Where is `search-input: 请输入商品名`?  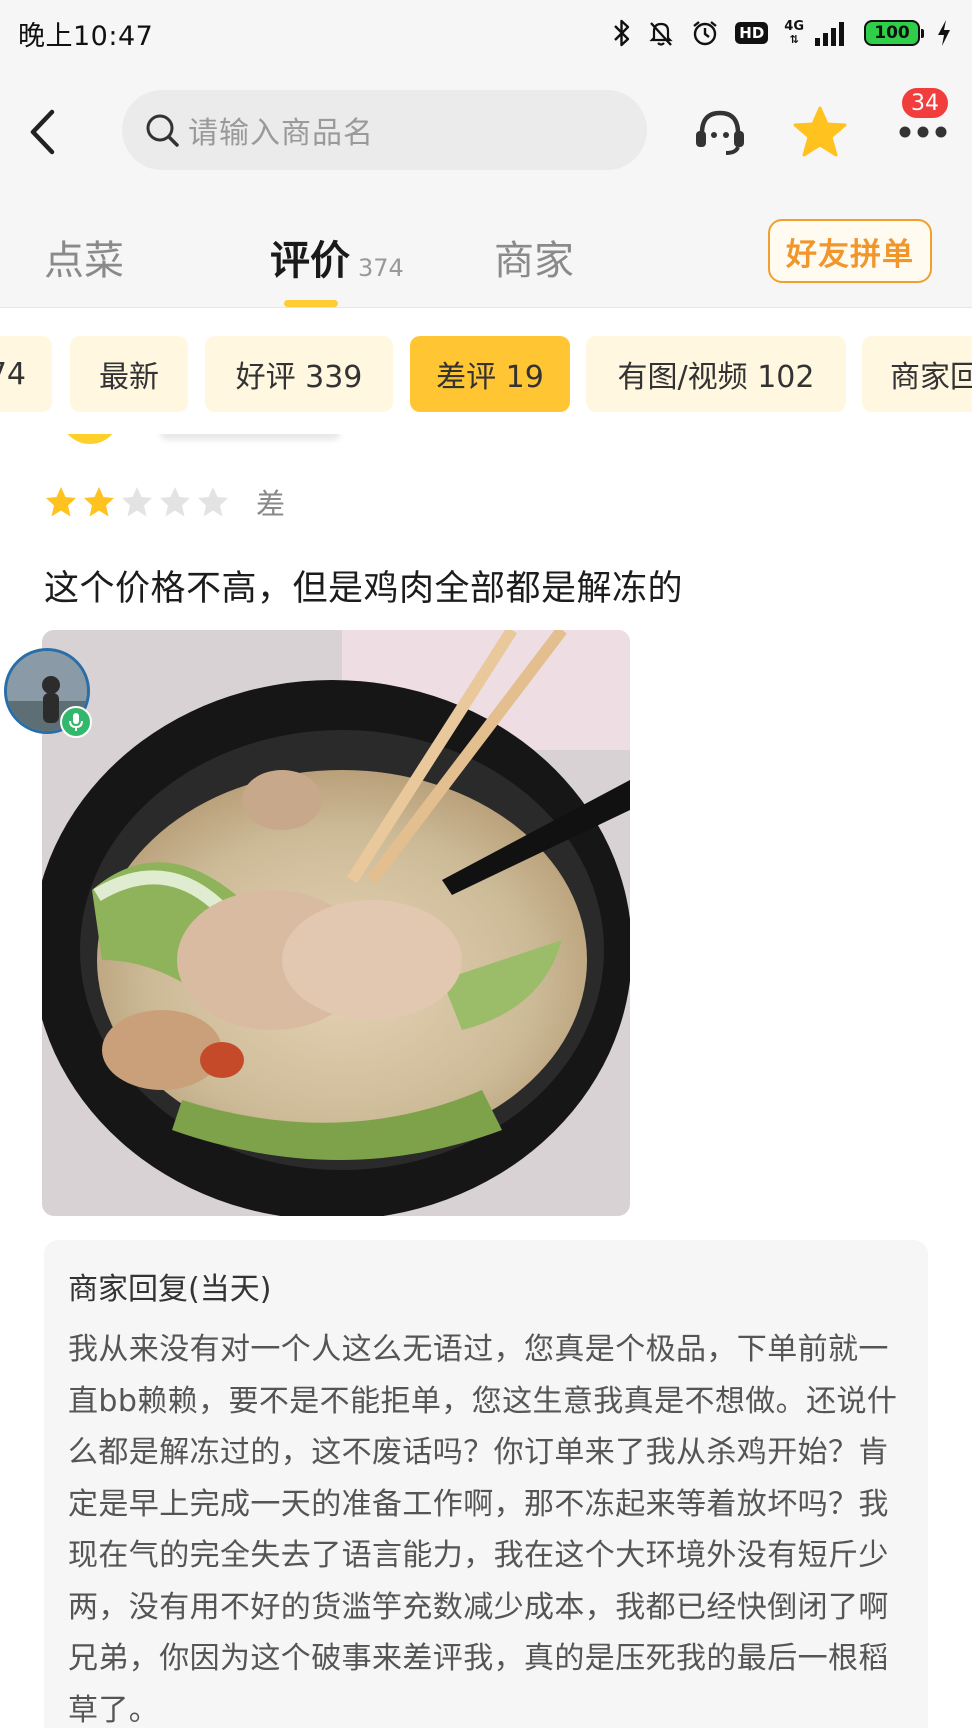
search-input: 请输入商品名 is located at coordinates (384, 130).